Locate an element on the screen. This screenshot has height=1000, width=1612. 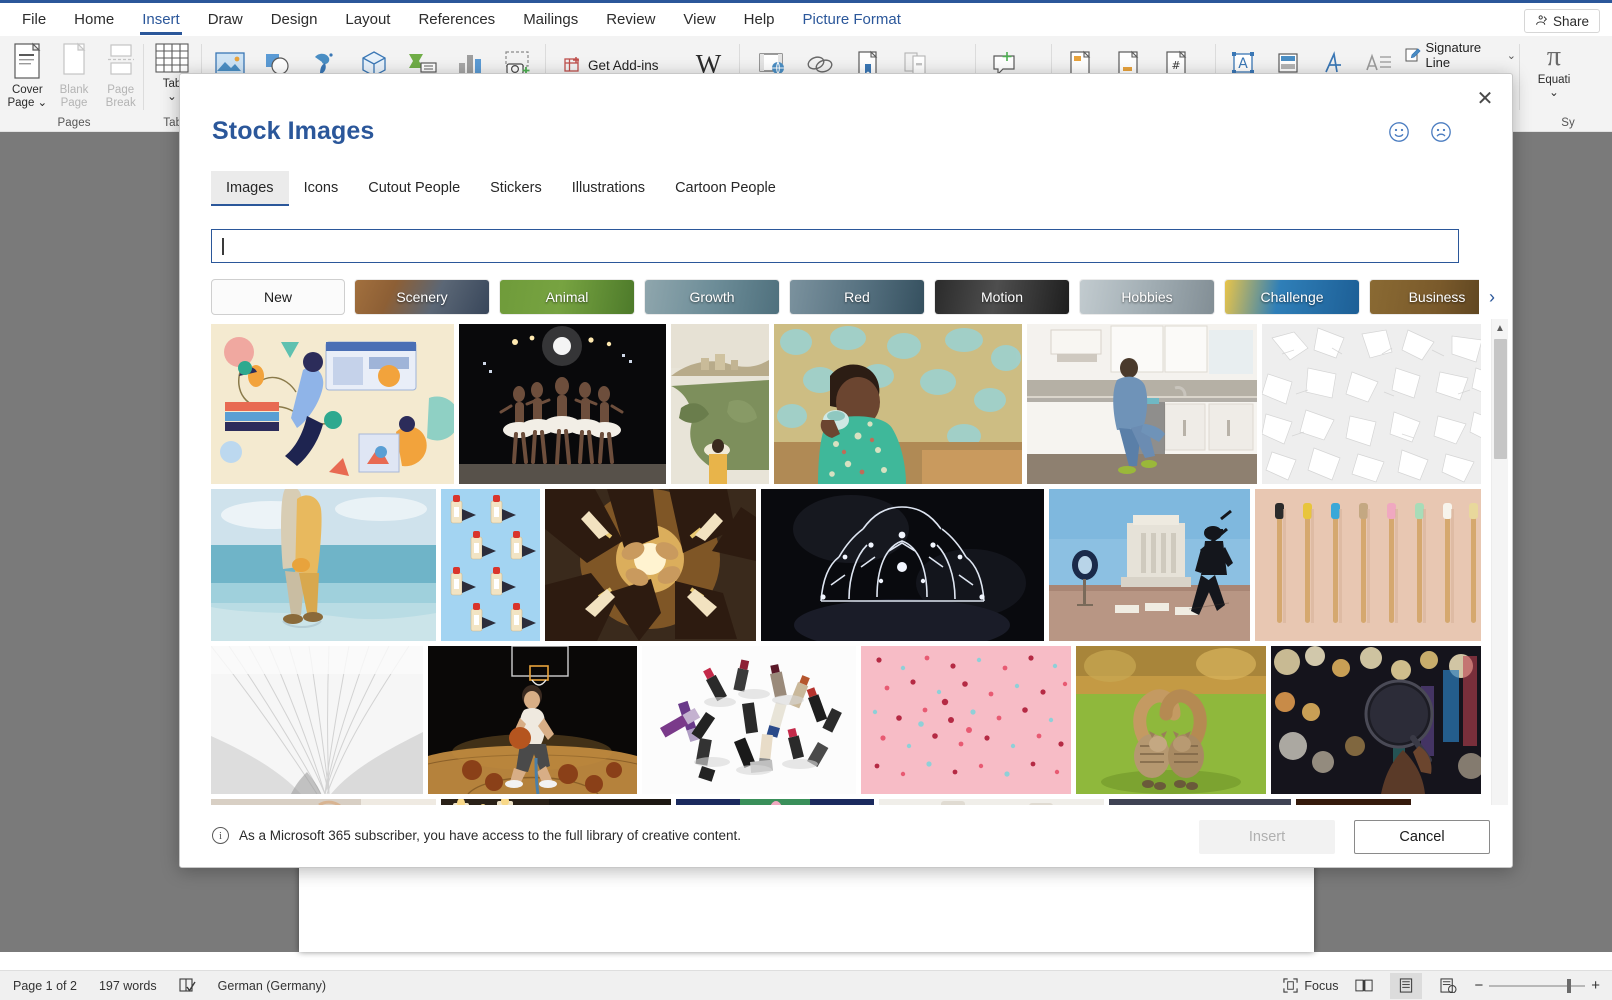
scrollbar-thumb is located at coordinates (1500, 399).